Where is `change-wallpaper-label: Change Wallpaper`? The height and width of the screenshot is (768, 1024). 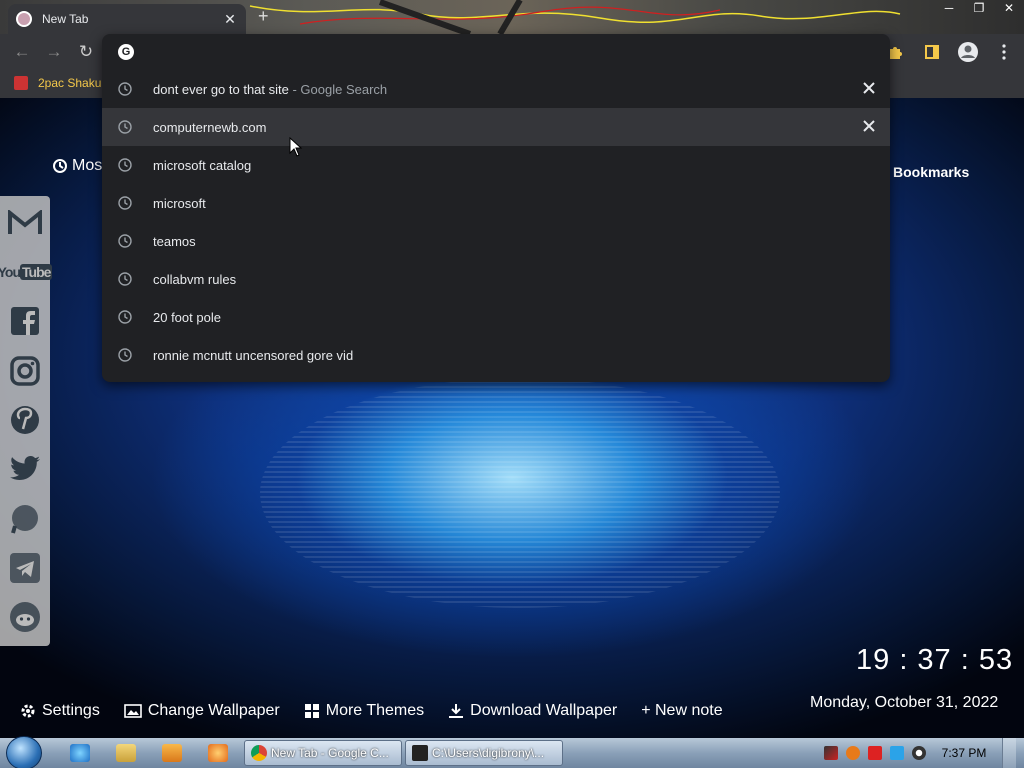
change-wallpaper-label: Change Wallpaper is located at coordinates (213, 710).